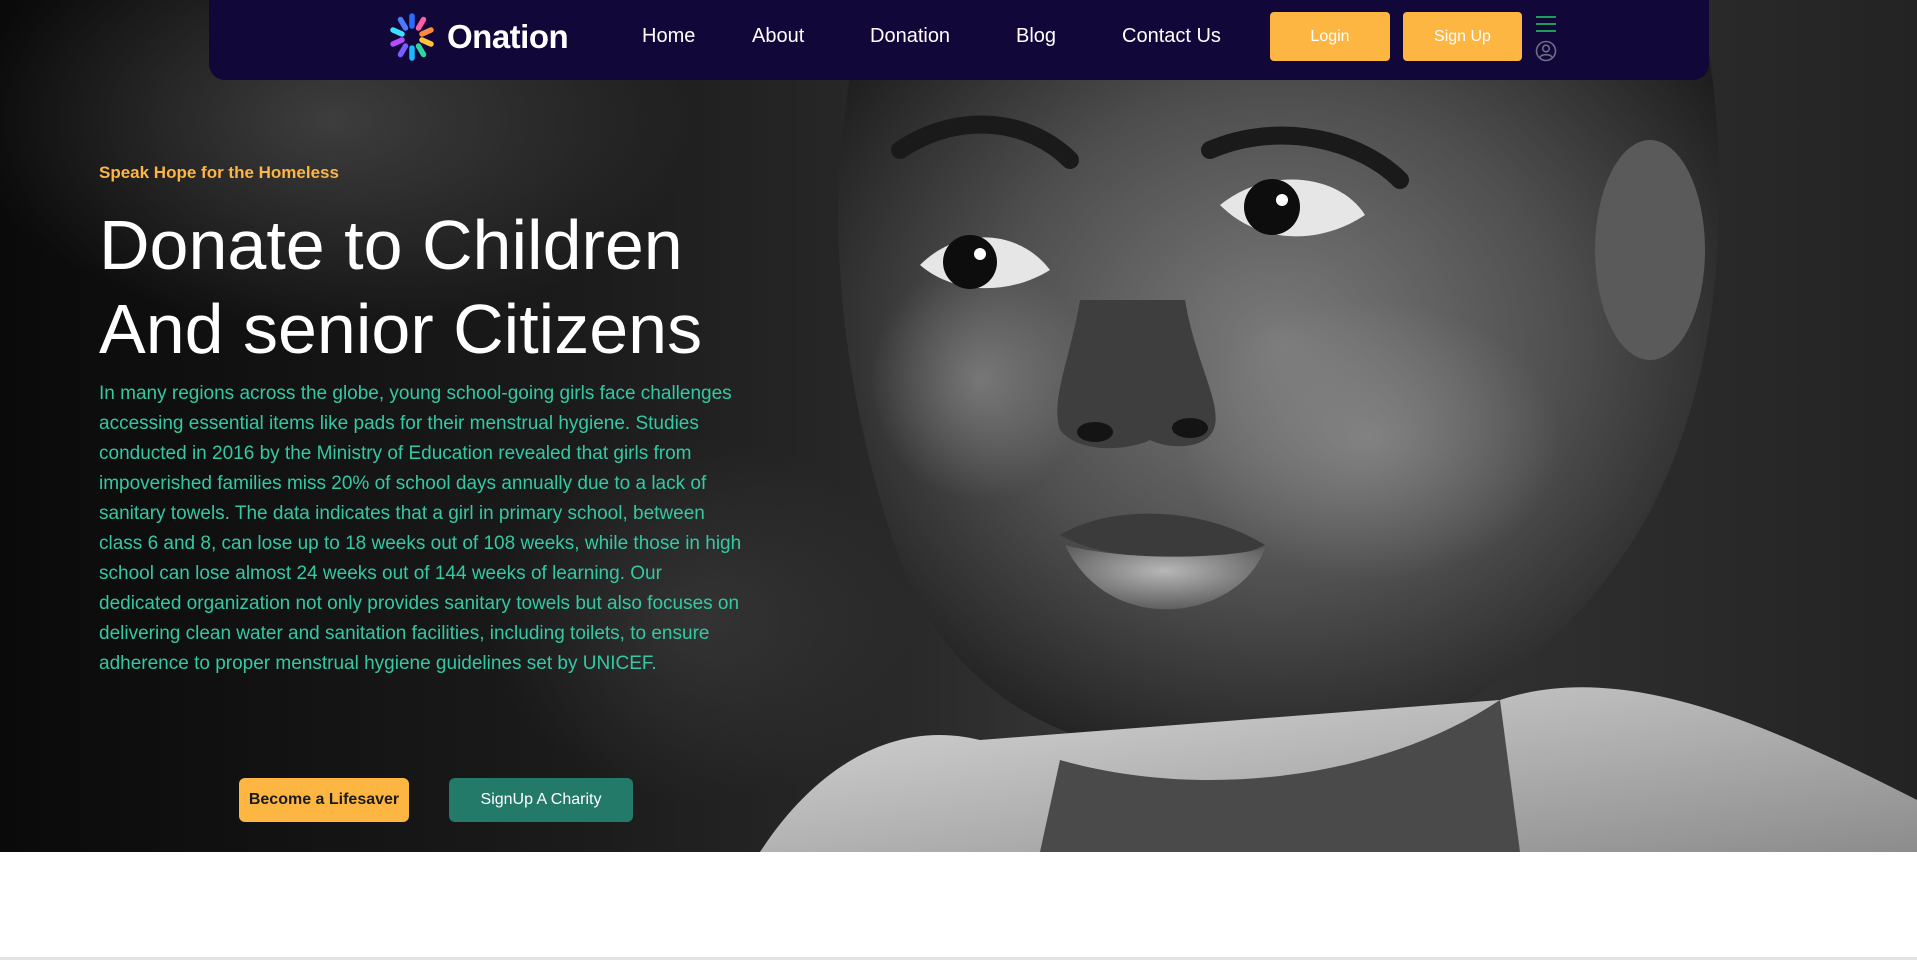 This screenshot has width=1917, height=962. Describe the element at coordinates (910, 36) in the screenshot. I see `nav-link-donation: Donation` at that location.